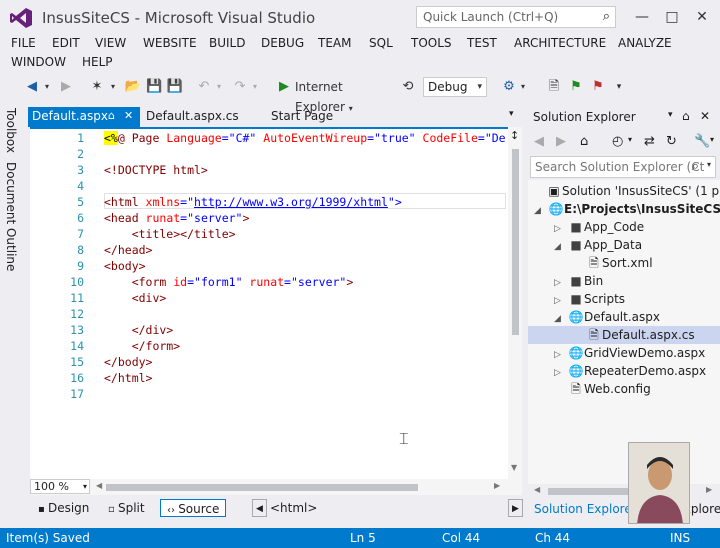 The height and width of the screenshot is (548, 720). What do you see at coordinates (623, 167) in the screenshot?
I see `solution-search-input: Search Solution Explorer (Ct ⌕ ▾` at bounding box center [623, 167].